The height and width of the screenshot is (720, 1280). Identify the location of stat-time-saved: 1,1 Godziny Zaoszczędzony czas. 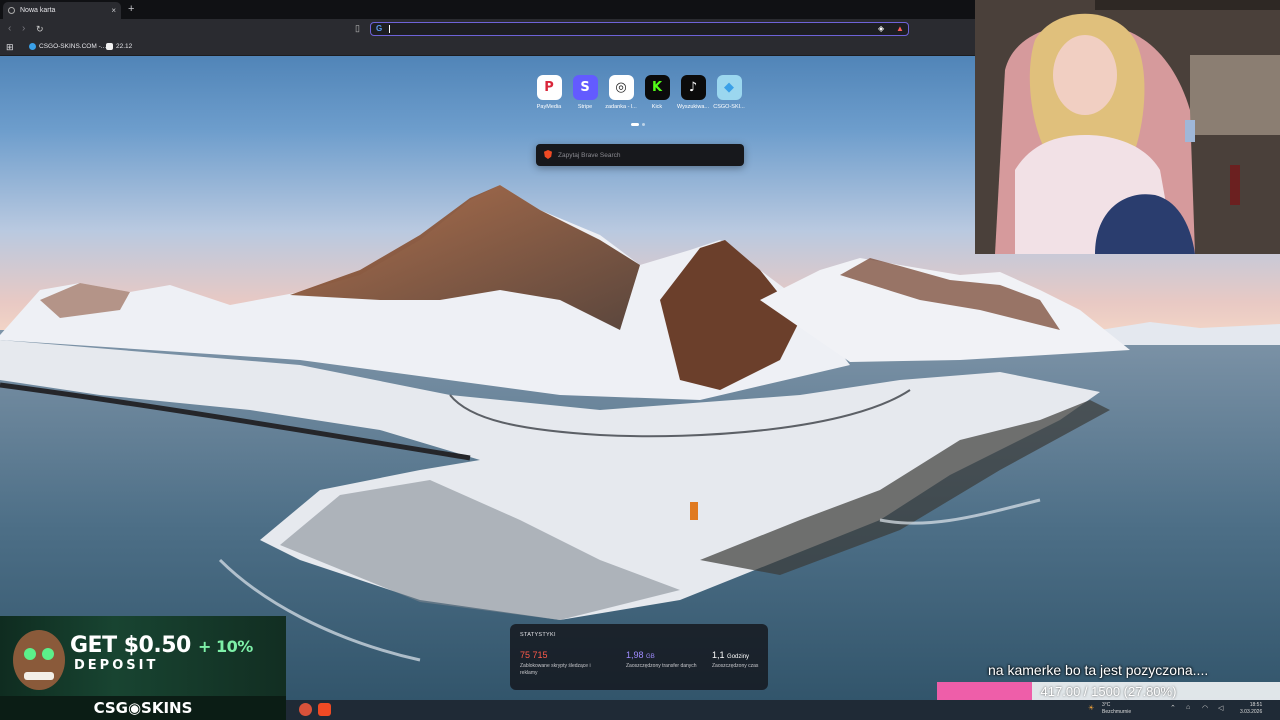
(739, 660).